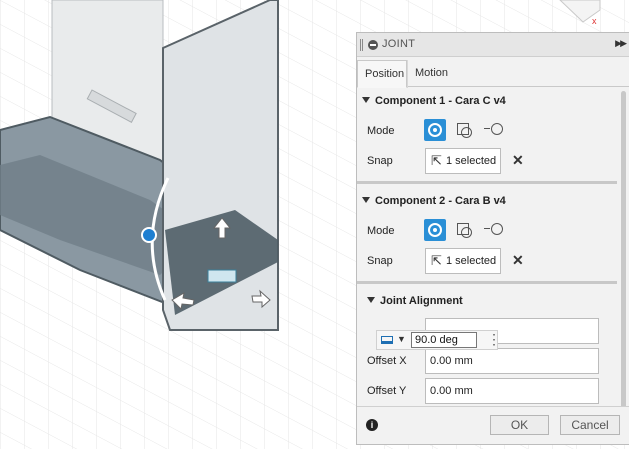  I want to click on tab-bar: Position Motion, so click(493, 72).